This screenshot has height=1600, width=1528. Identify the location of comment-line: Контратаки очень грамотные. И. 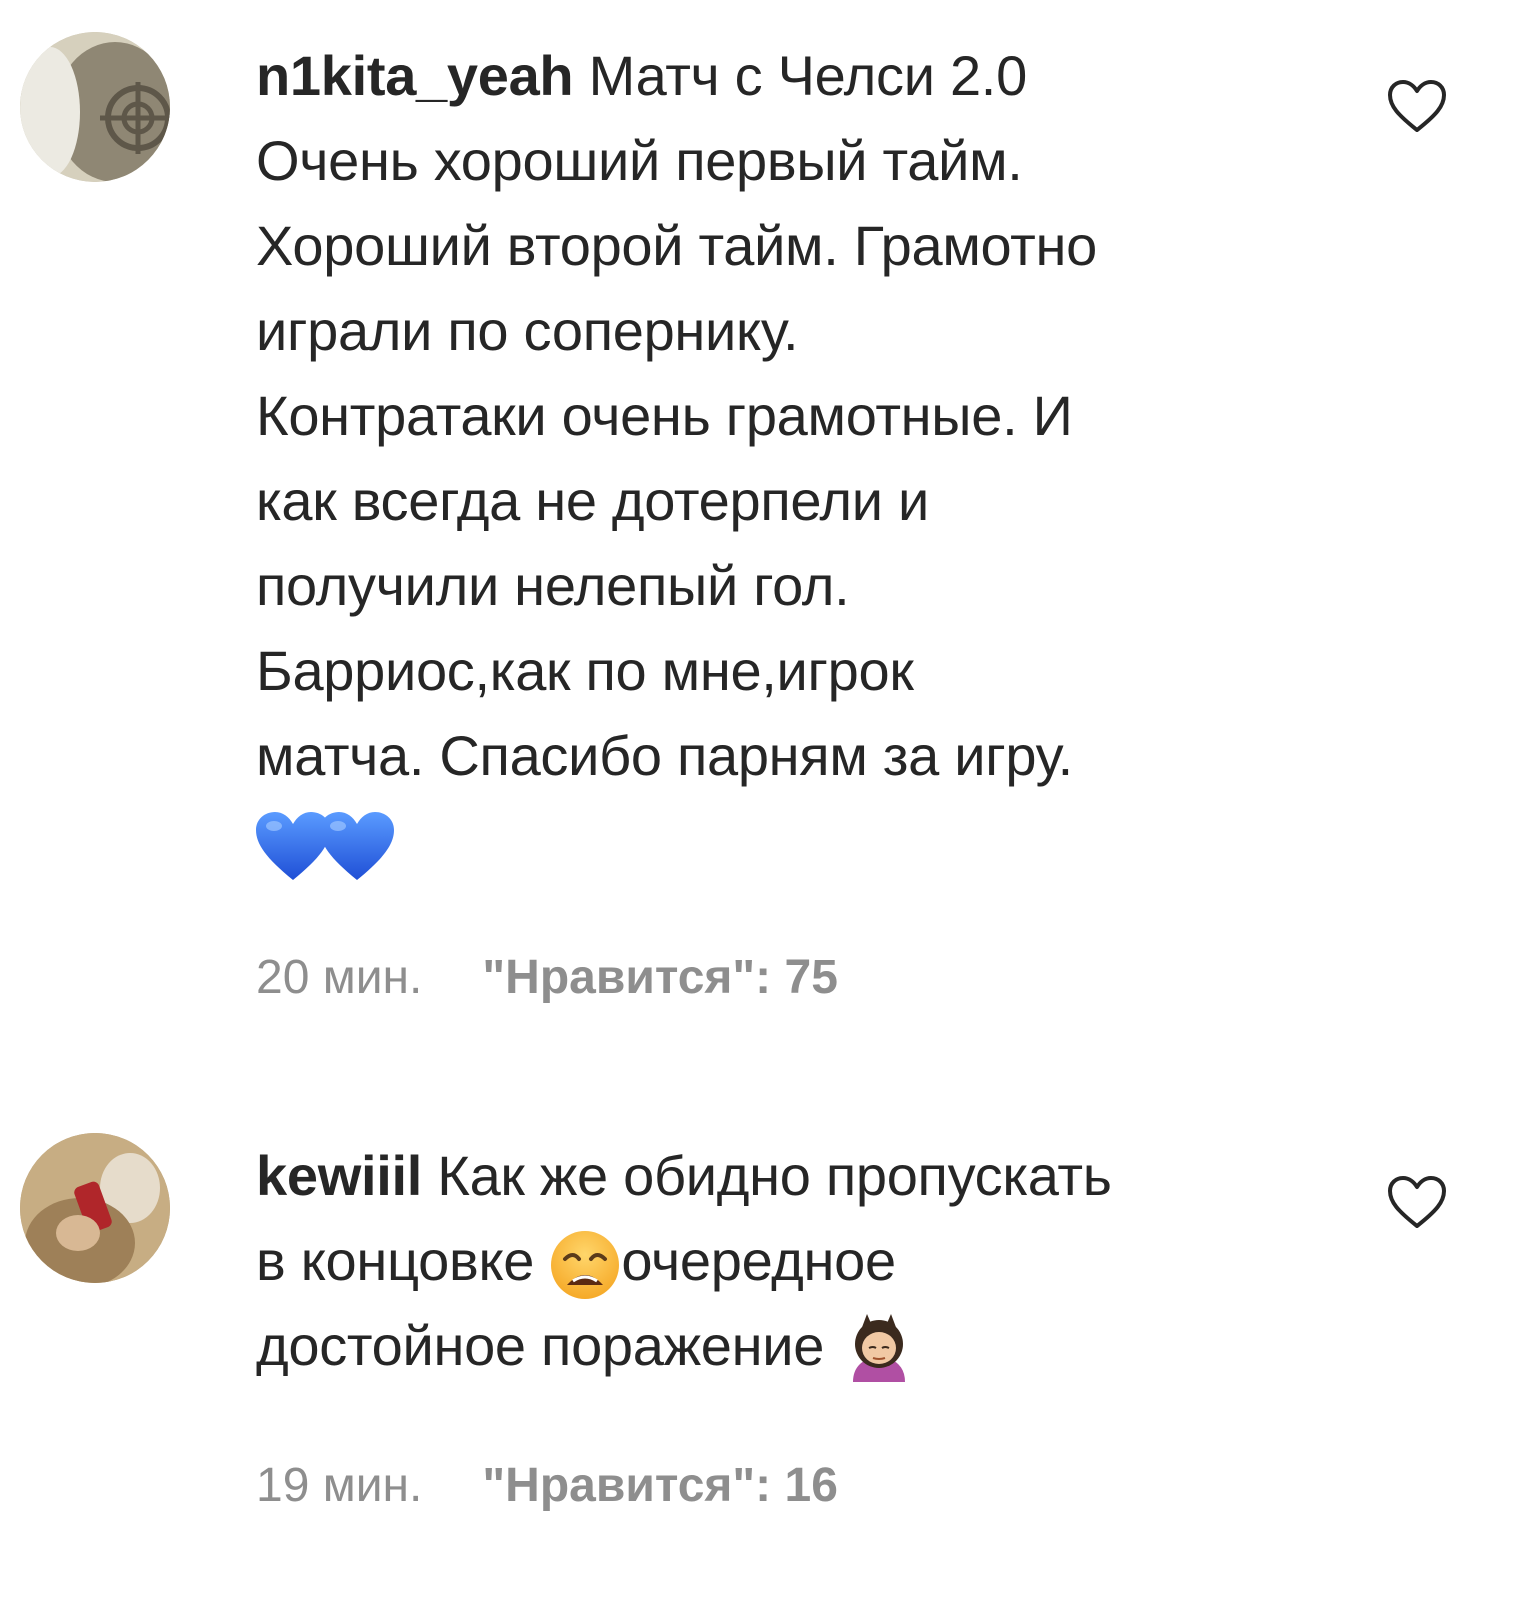
(664, 415).